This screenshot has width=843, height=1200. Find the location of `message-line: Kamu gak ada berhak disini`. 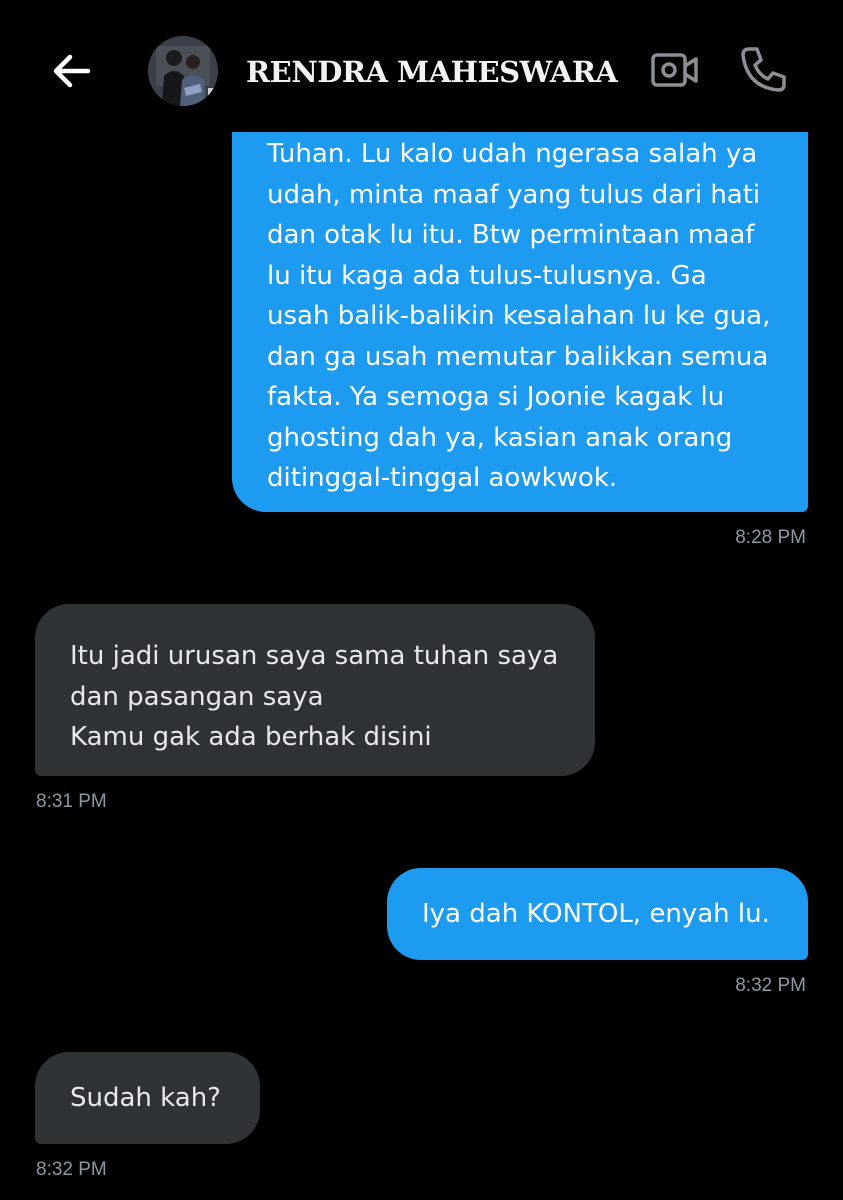

message-line: Kamu gak ada berhak disini is located at coordinates (251, 737).